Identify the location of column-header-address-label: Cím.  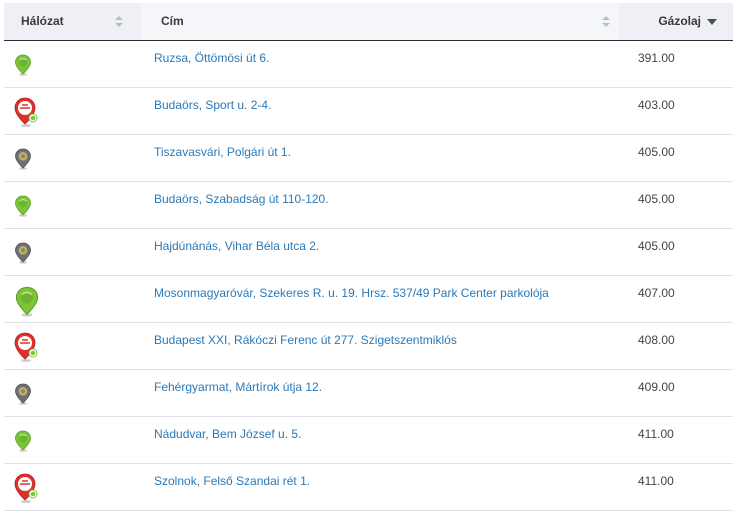
(172, 21).